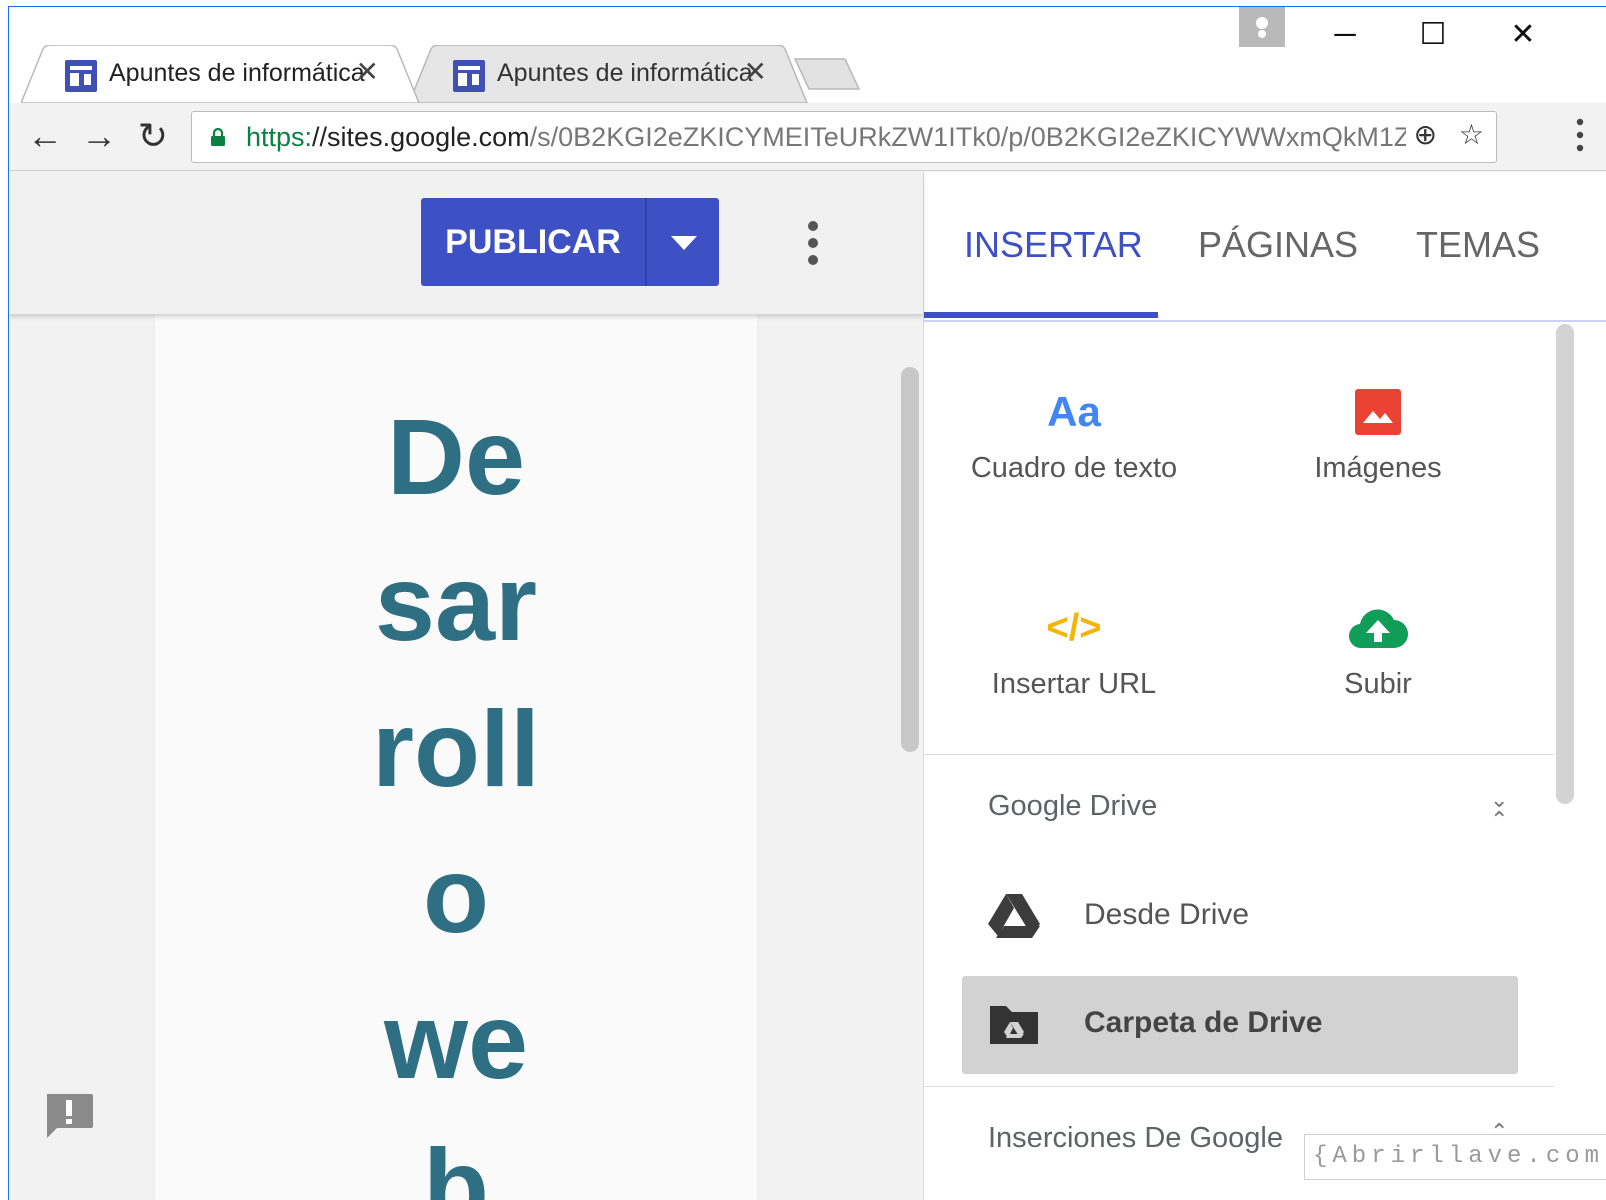  I want to click on profile-icon, so click(1262, 27).